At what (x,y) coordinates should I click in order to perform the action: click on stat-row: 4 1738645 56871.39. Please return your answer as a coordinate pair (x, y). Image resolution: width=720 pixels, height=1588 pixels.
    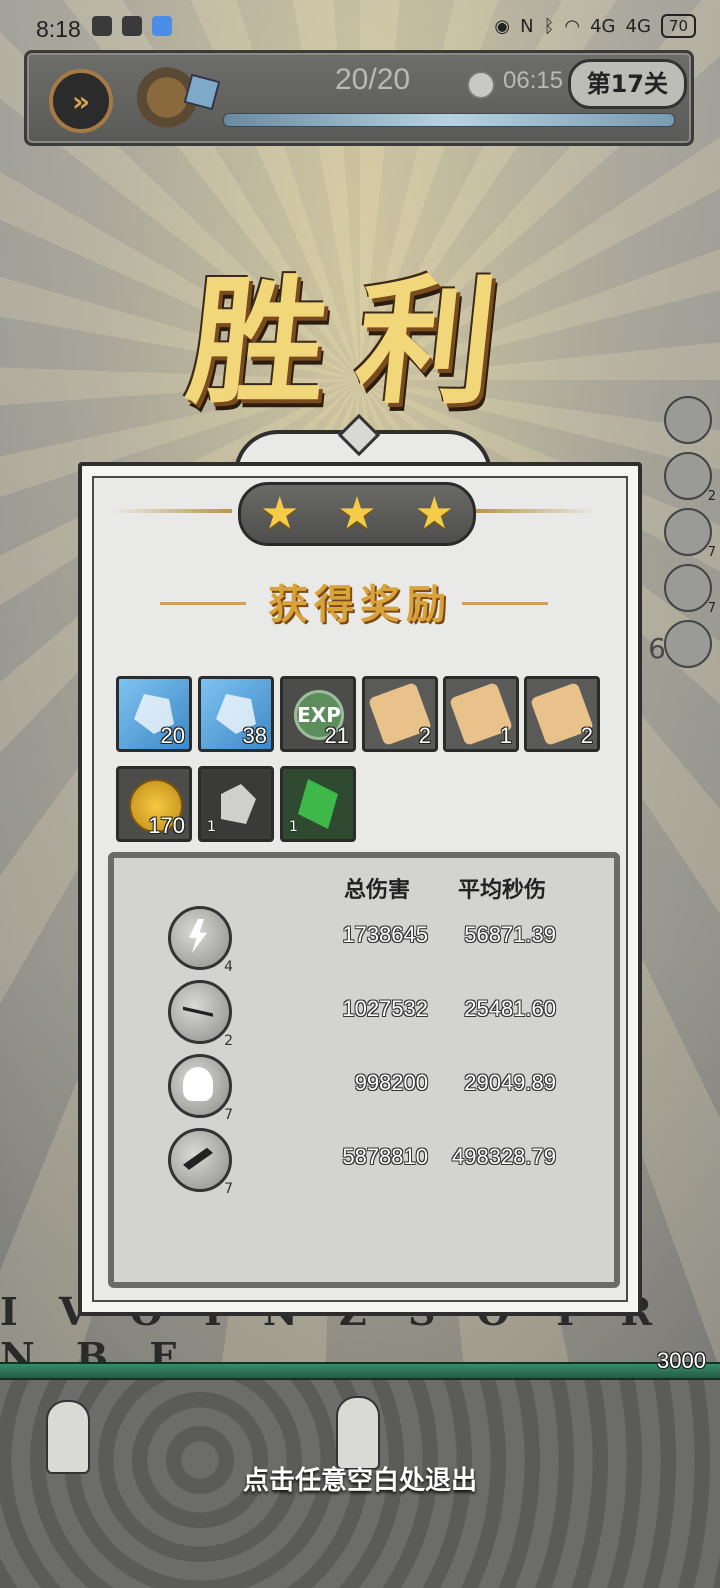
    Looking at the image, I should click on (364, 941).